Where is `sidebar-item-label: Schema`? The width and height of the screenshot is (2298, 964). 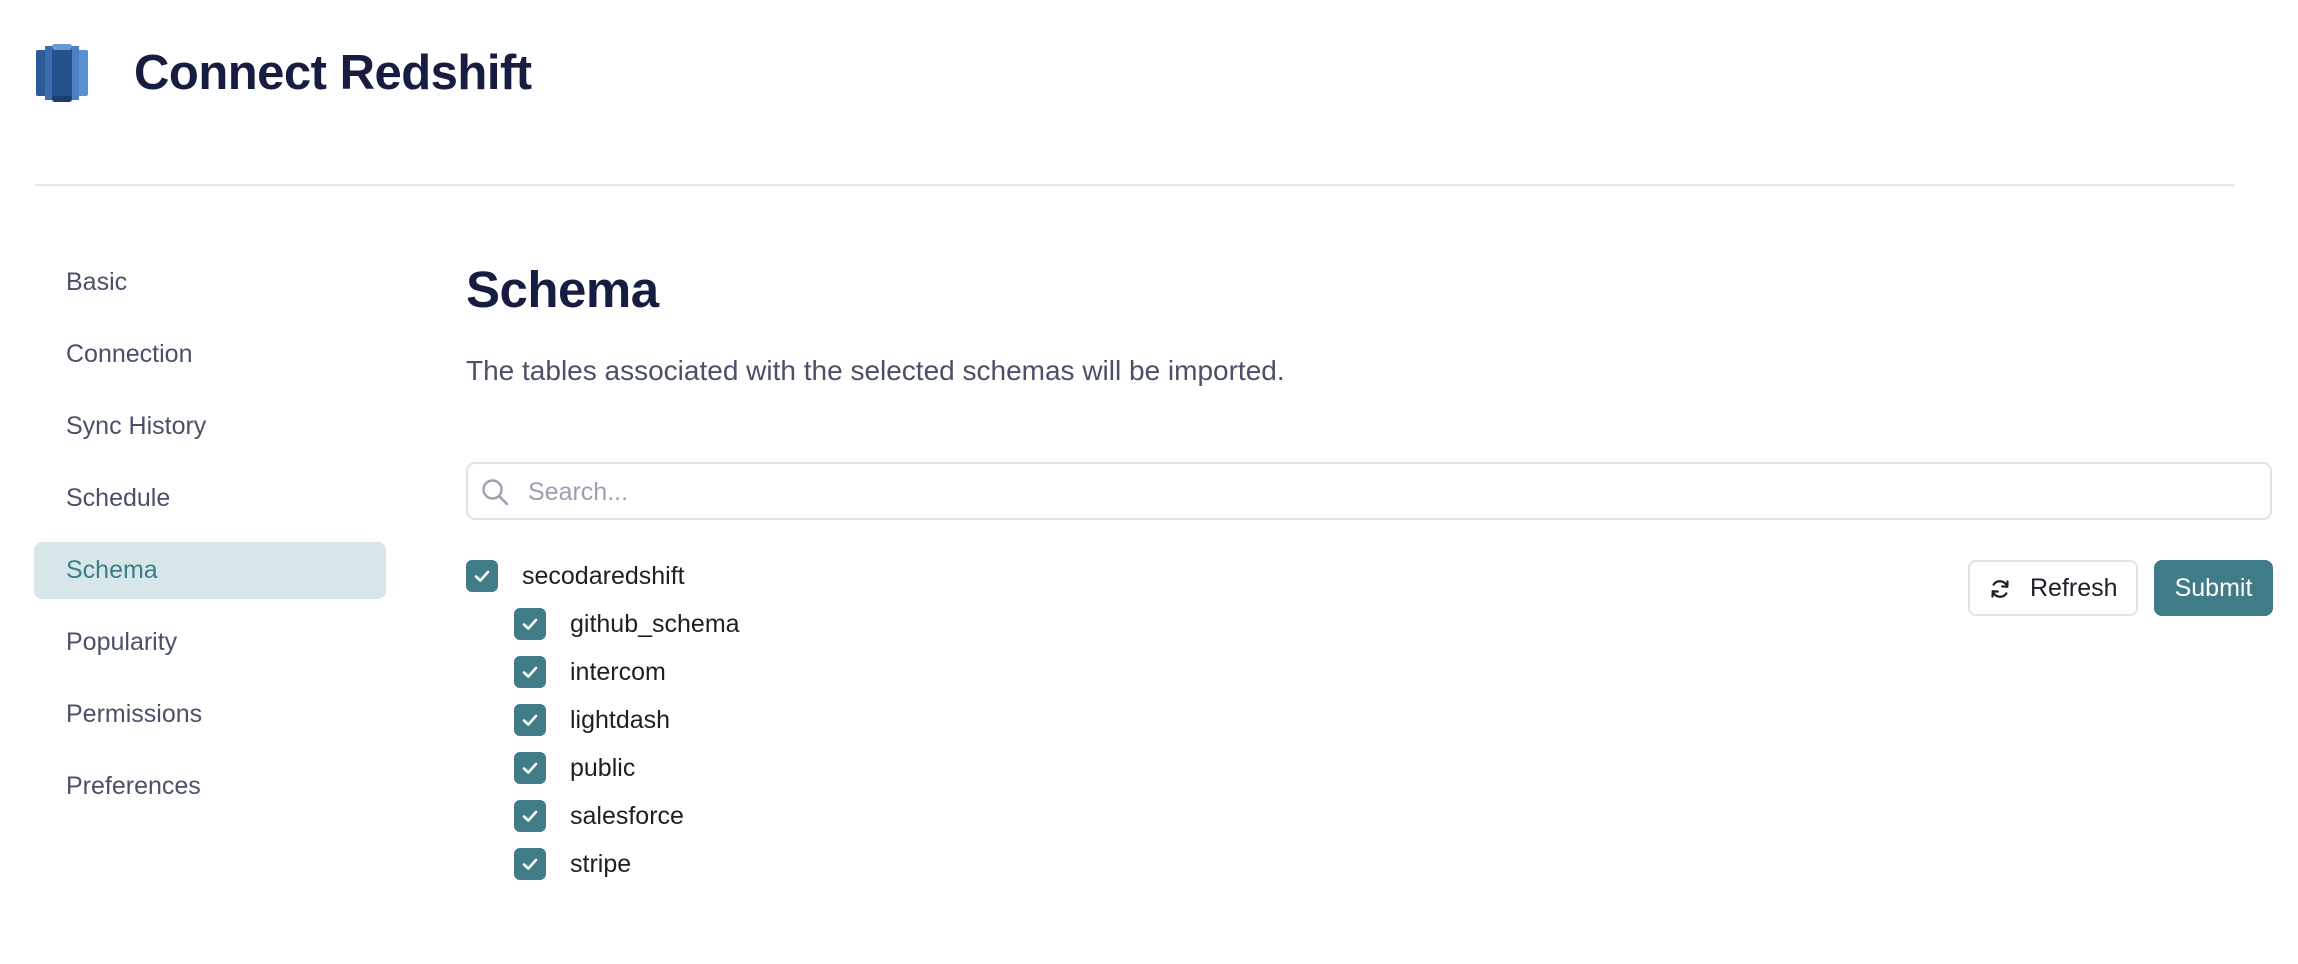 sidebar-item-label: Schema is located at coordinates (112, 570).